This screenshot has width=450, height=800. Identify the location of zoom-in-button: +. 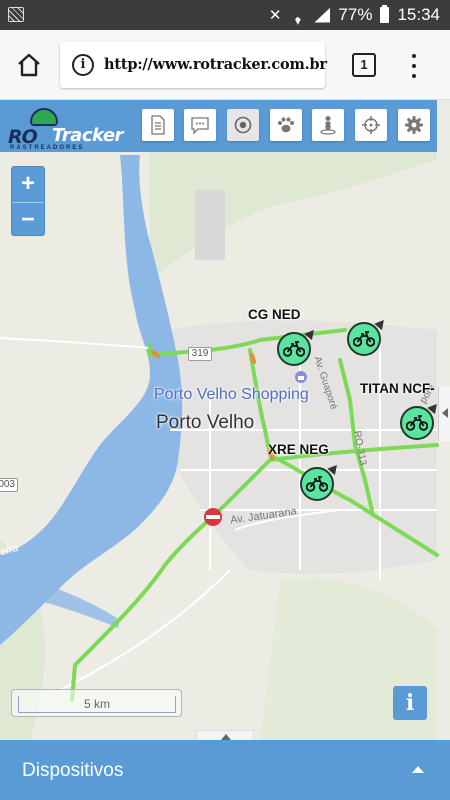
(28, 184).